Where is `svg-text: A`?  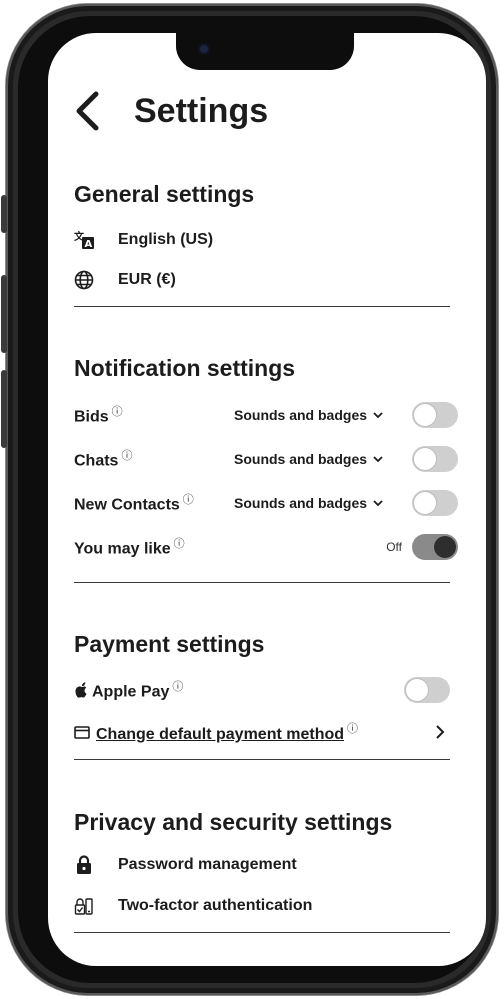
svg-text: A is located at coordinates (89, 244).